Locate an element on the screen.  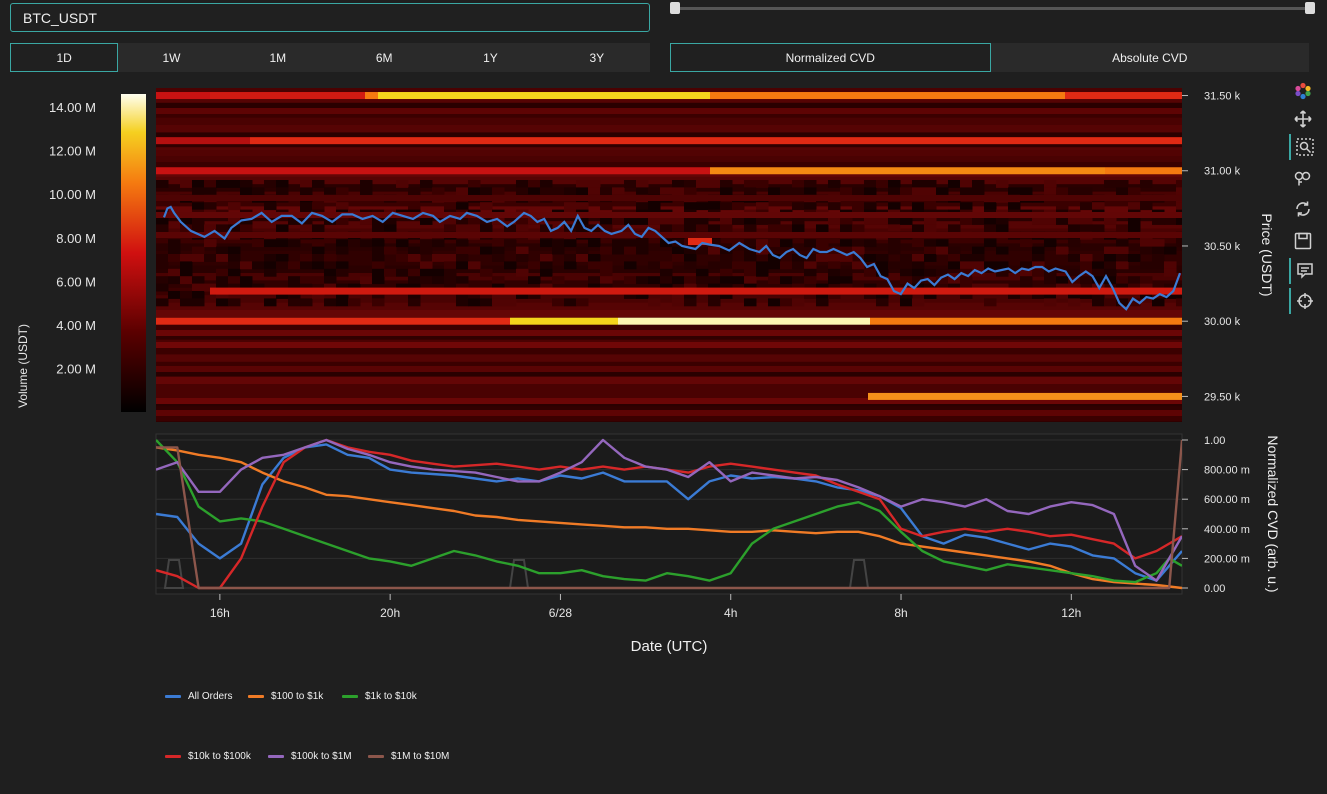
save-icon is located at coordinates (1303, 241).